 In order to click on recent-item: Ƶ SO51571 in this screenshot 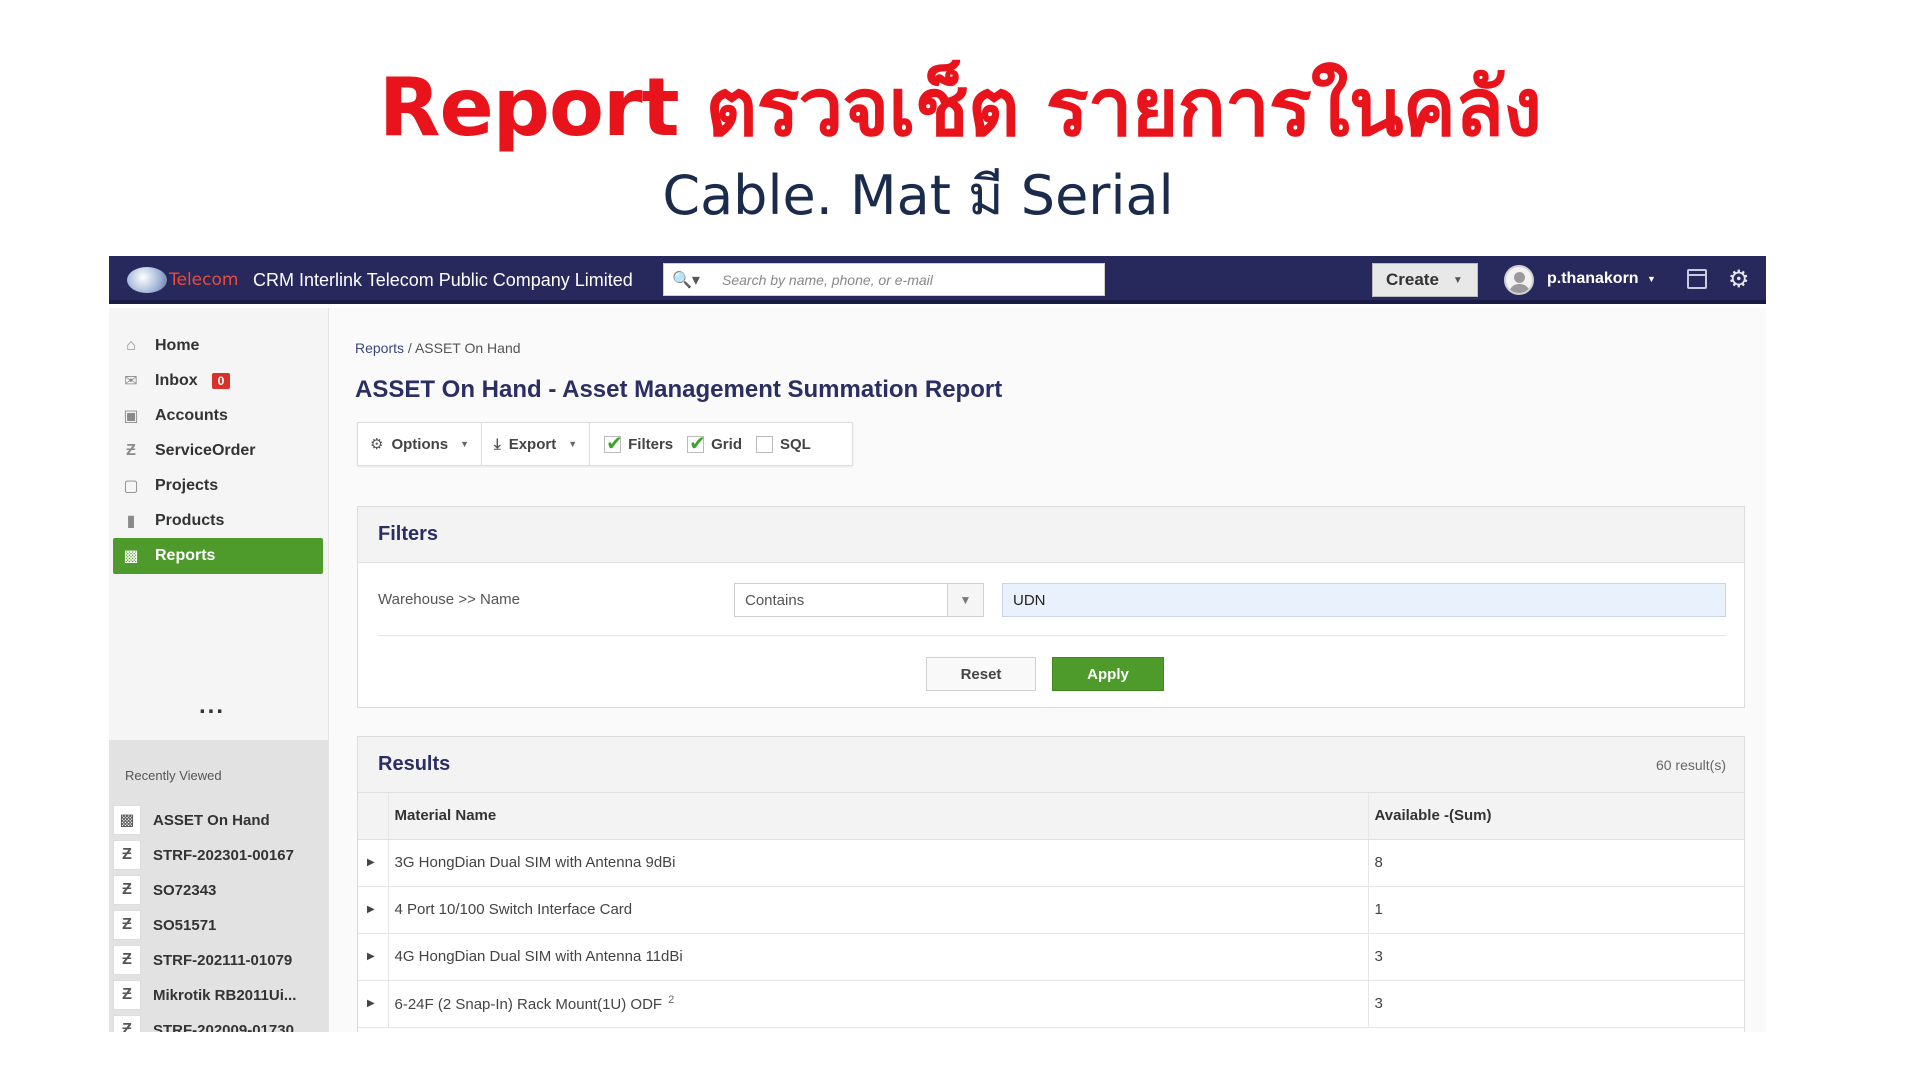, I will do `click(219, 925)`.